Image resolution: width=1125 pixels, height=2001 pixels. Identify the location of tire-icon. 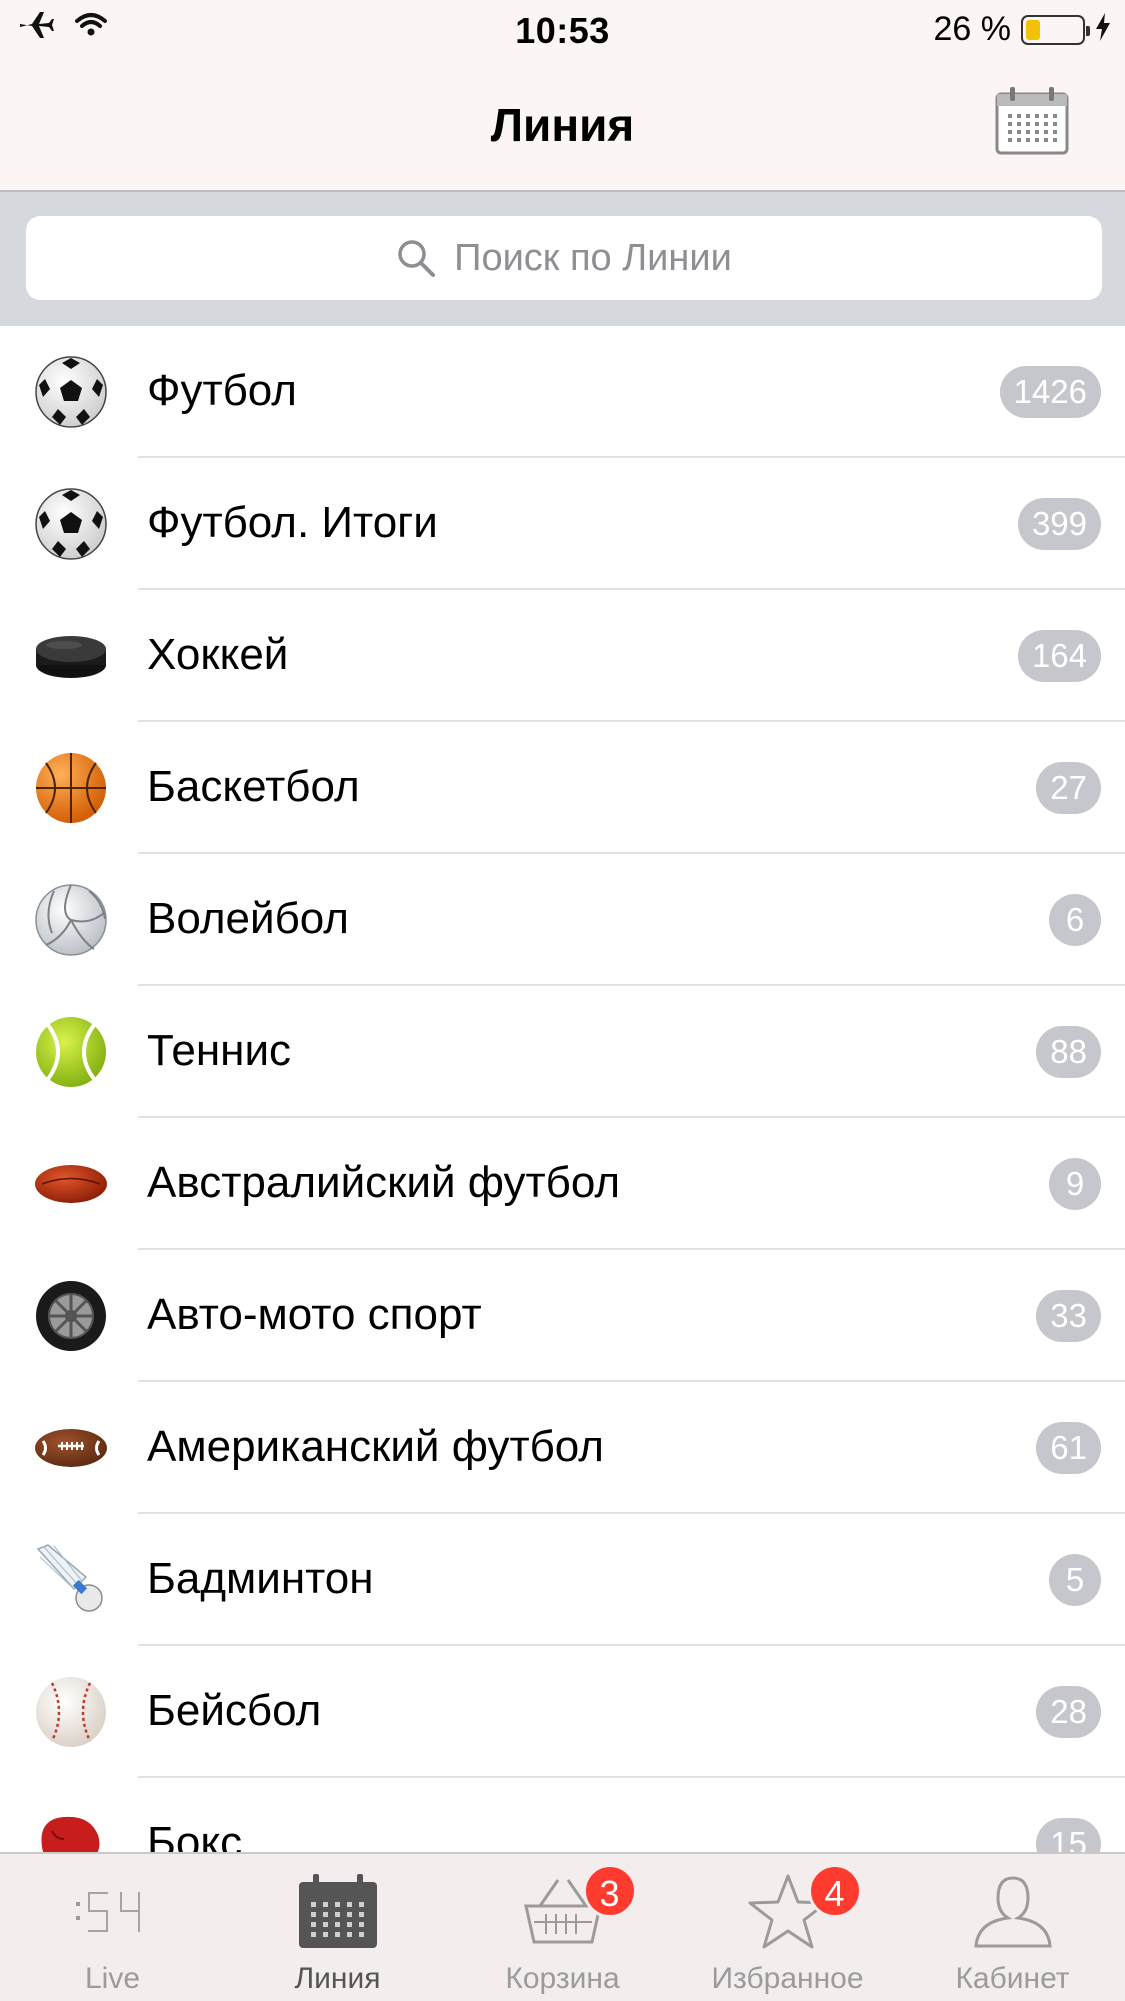
(71, 1316).